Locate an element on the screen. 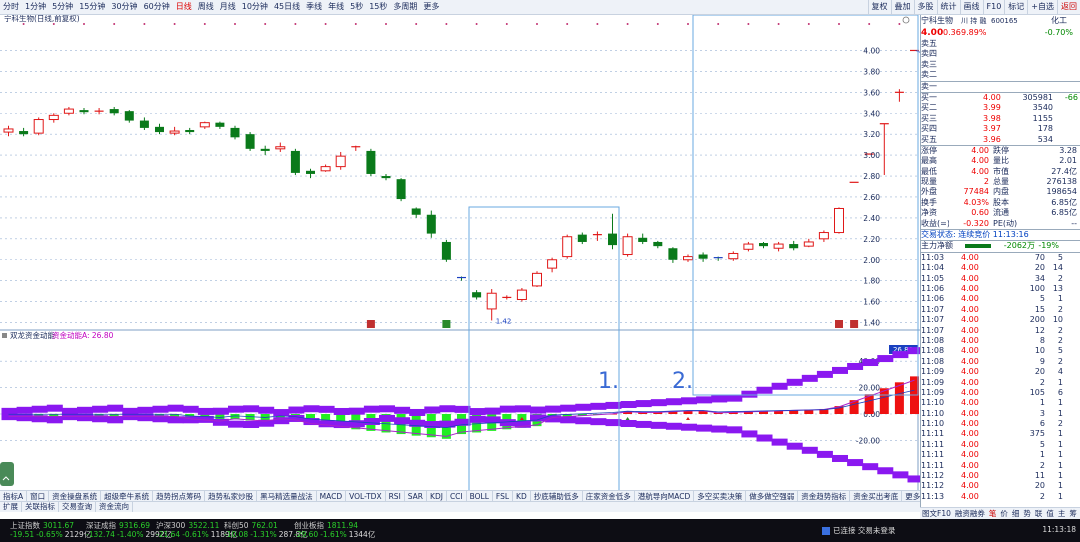 This screenshot has width=1080, height=542. period-tab: 多周期 is located at coordinates (405, 7).